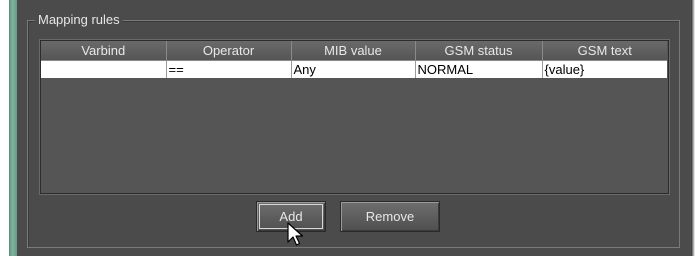 Image resolution: width=695 pixels, height=256 pixels. Describe the element at coordinates (229, 51) in the screenshot. I see `column-header-operator: Operator` at that location.